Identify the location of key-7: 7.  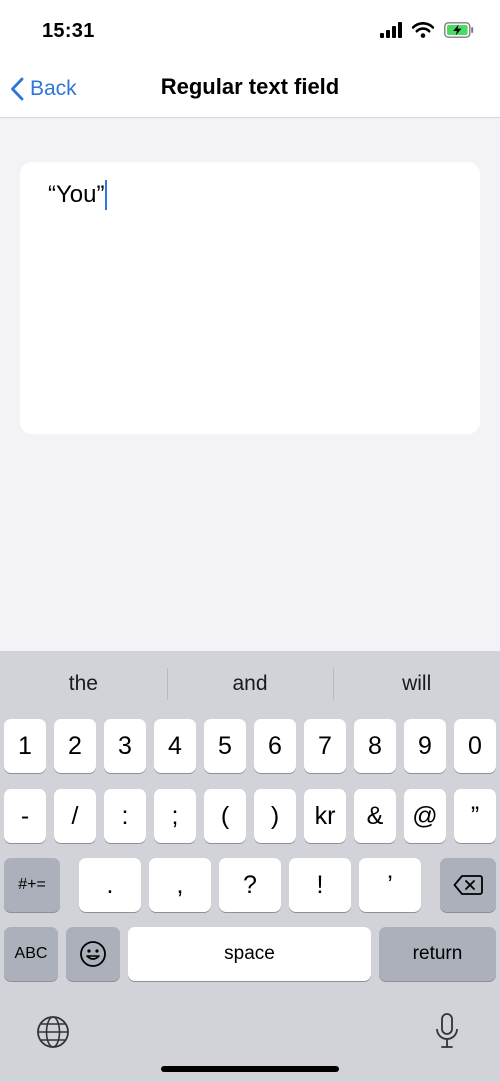
(325, 746).